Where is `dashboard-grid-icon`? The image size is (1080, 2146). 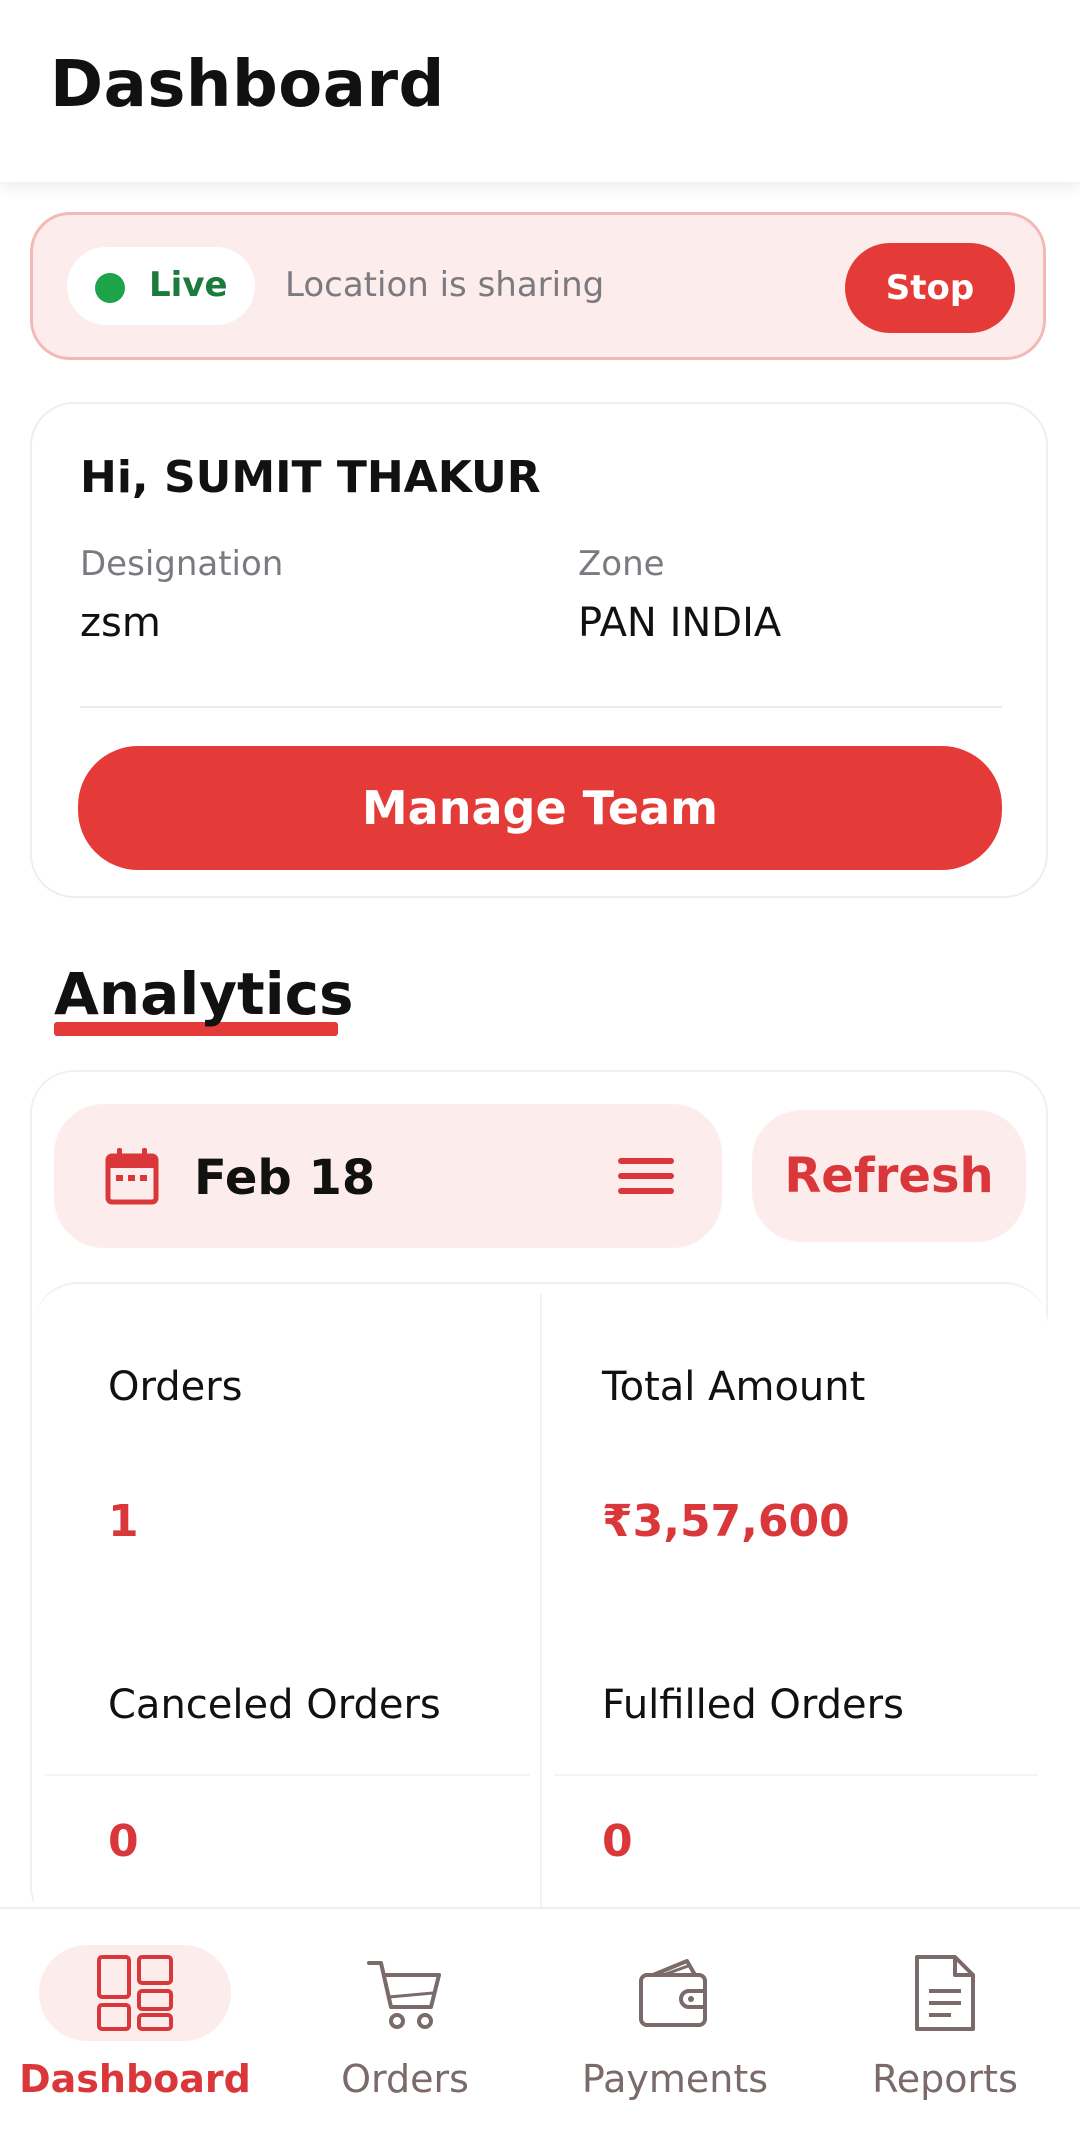
dashboard-grid-icon is located at coordinates (135, 1993).